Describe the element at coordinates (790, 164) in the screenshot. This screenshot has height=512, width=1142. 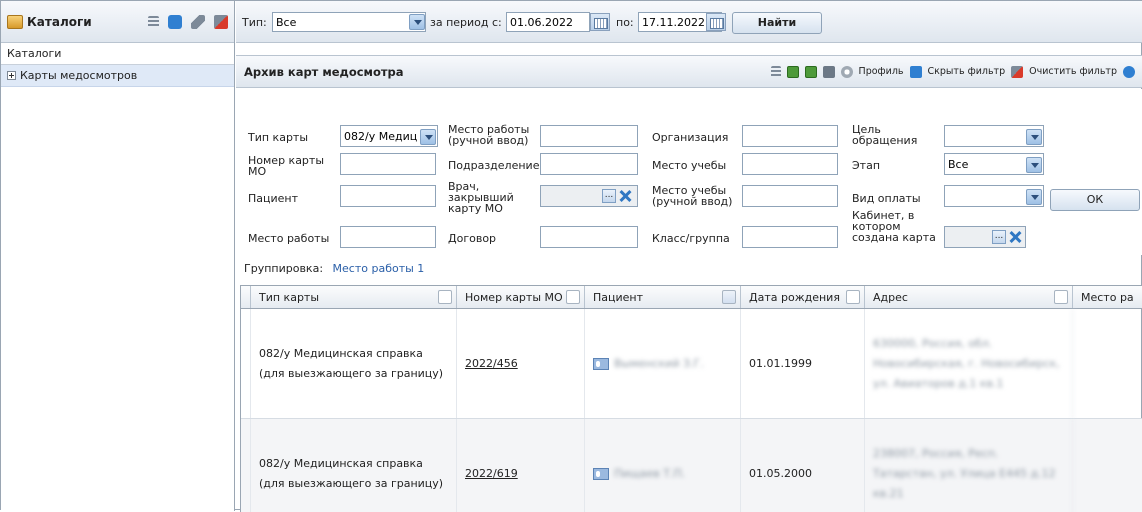
I see `study-place-input` at that location.